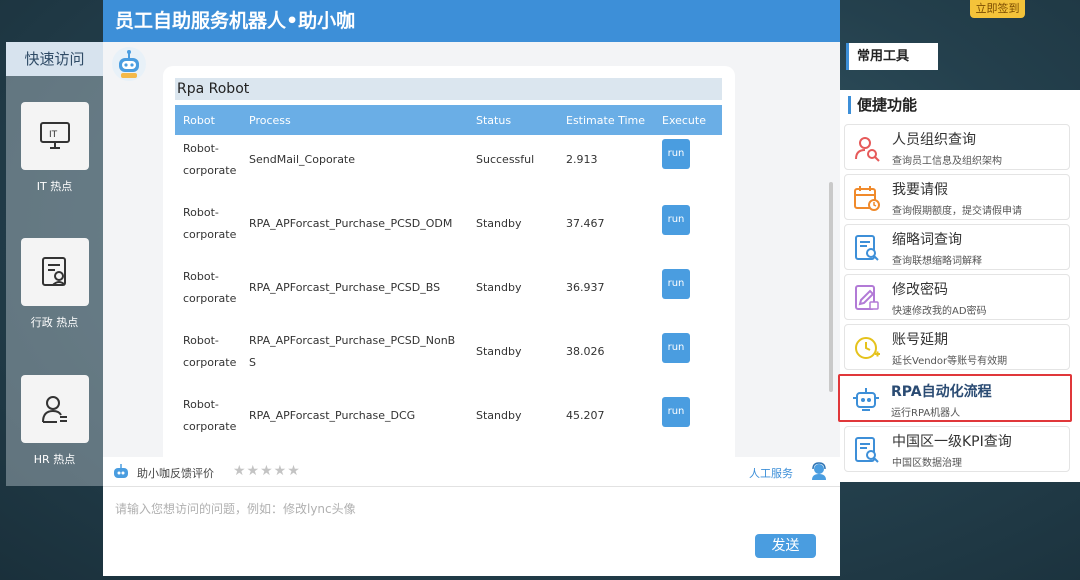 Image resolution: width=1080 pixels, height=580 pixels. I want to click on function-desc: 查询假期额度，提交请假申请, so click(957, 211).